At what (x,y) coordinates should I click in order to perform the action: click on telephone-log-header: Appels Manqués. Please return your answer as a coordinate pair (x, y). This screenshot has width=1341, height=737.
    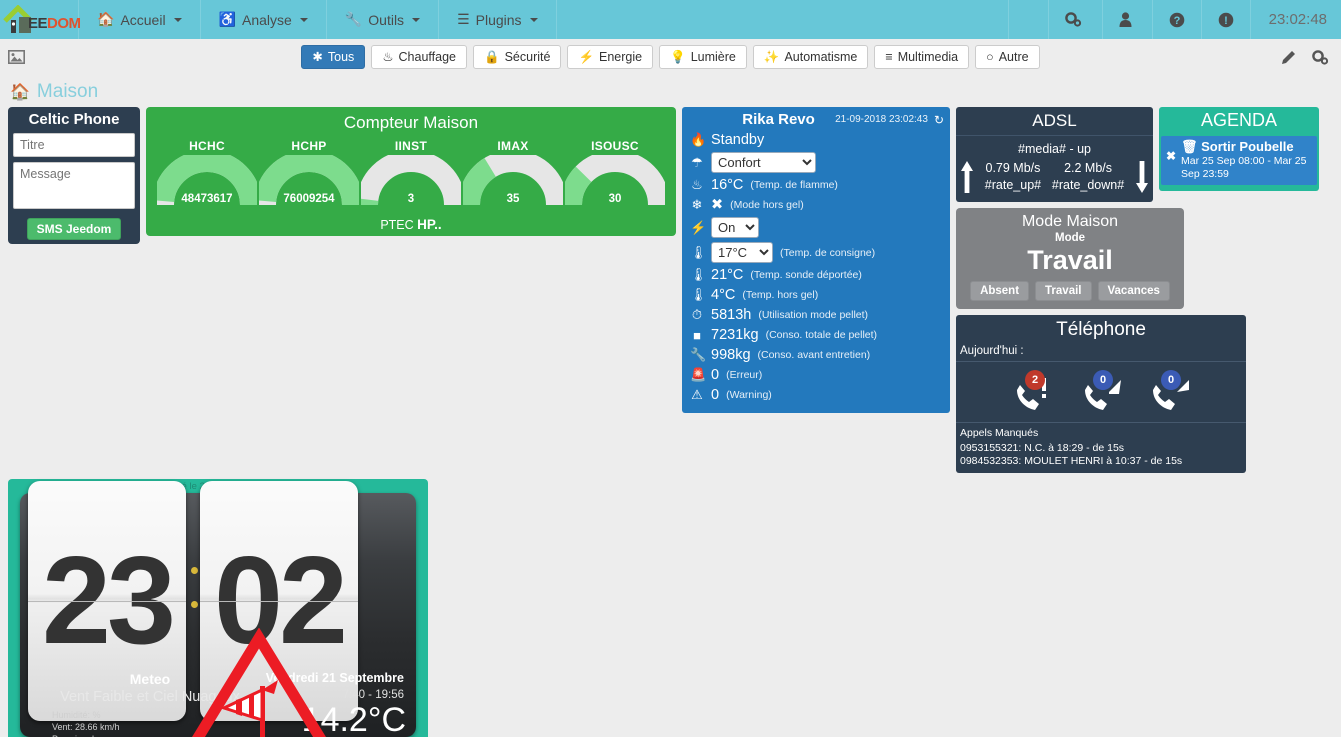
    Looking at the image, I should click on (999, 433).